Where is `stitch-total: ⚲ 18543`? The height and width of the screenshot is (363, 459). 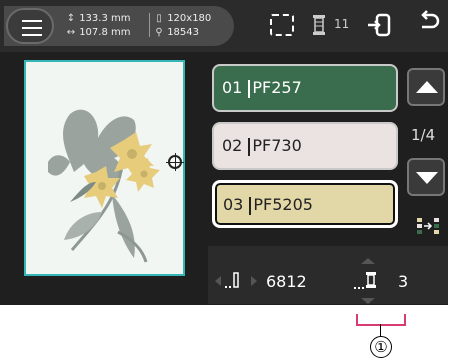 stitch-total: ⚲ 18543 is located at coordinates (176, 32).